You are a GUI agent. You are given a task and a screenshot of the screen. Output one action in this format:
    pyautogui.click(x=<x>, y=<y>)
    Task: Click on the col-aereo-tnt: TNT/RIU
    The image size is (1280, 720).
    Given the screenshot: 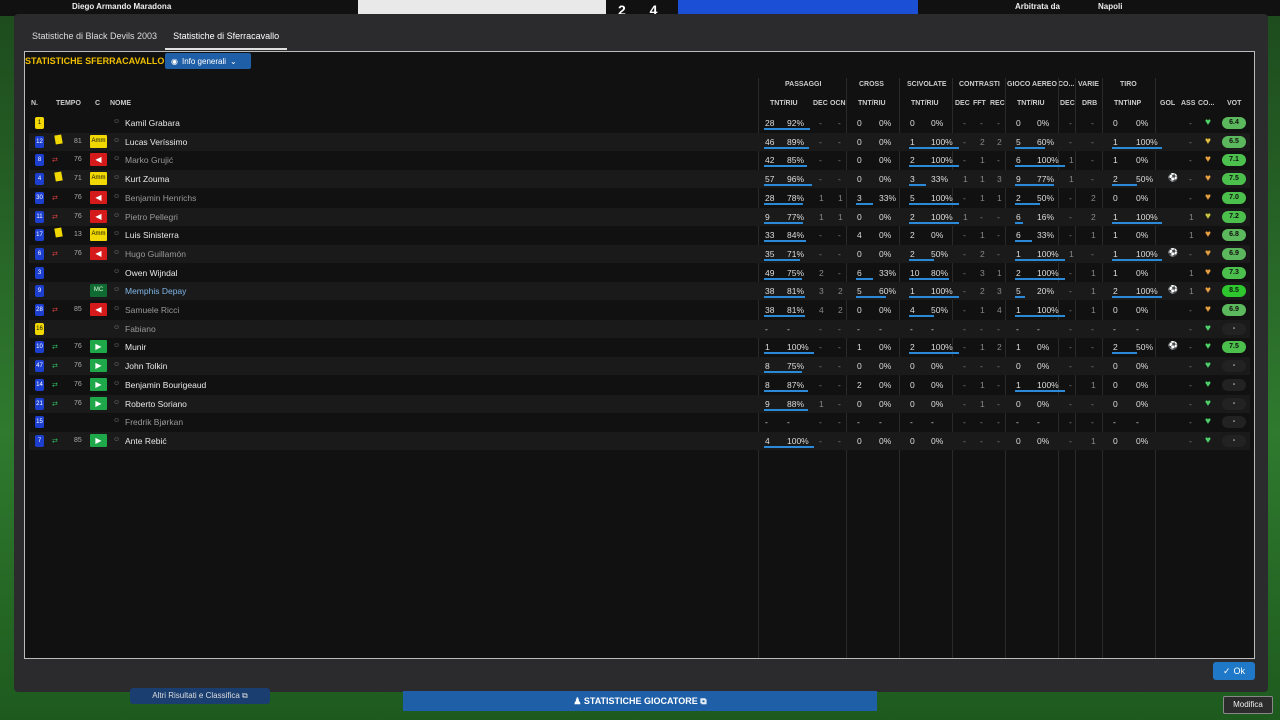 What is the action you would take?
    pyautogui.click(x=1031, y=103)
    